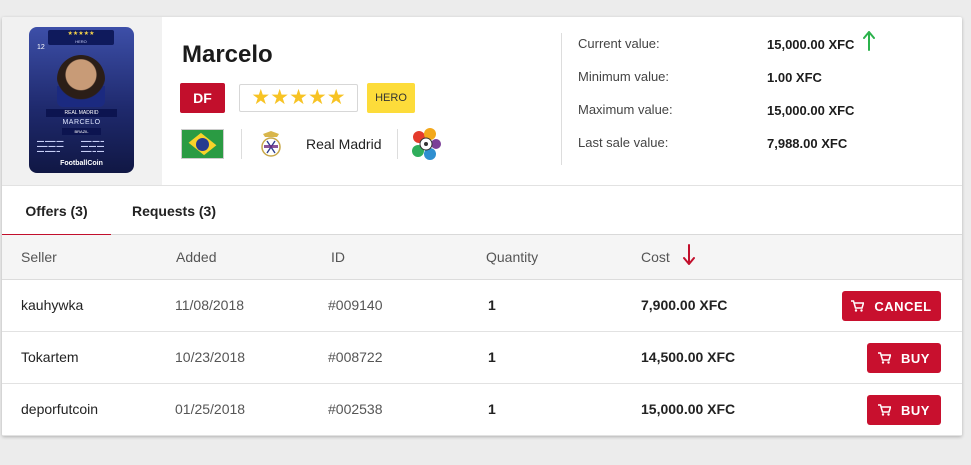 This screenshot has width=971, height=465. Describe the element at coordinates (512, 257) in the screenshot. I see `column-quantity: Quantity` at that location.